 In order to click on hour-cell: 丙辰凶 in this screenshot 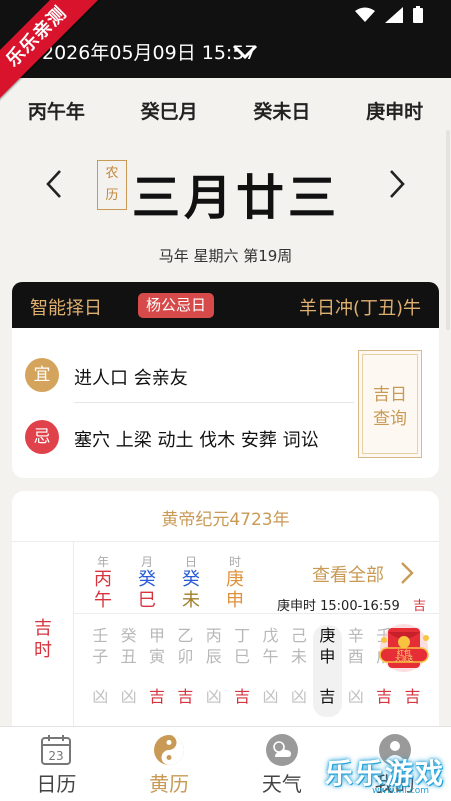, I will do `click(214, 671)`.